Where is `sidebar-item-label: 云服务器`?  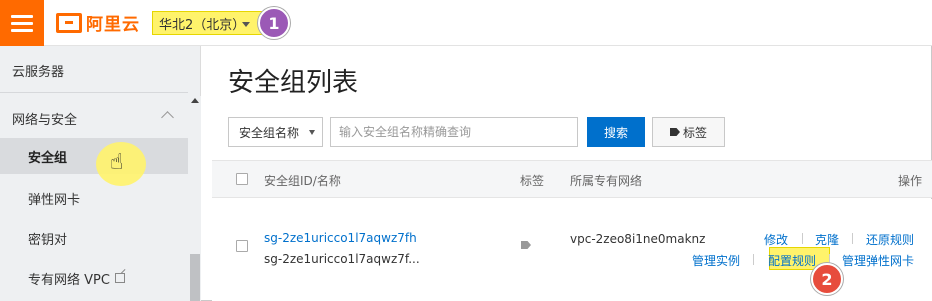 sidebar-item-label: 云服务器 is located at coordinates (38, 72).